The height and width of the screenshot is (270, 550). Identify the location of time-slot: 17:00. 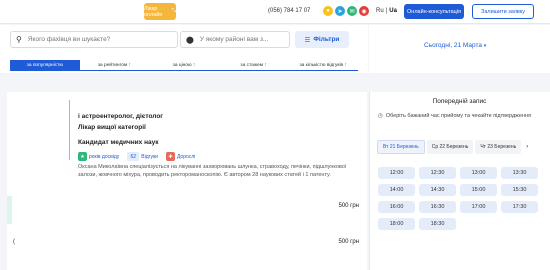
(478, 207).